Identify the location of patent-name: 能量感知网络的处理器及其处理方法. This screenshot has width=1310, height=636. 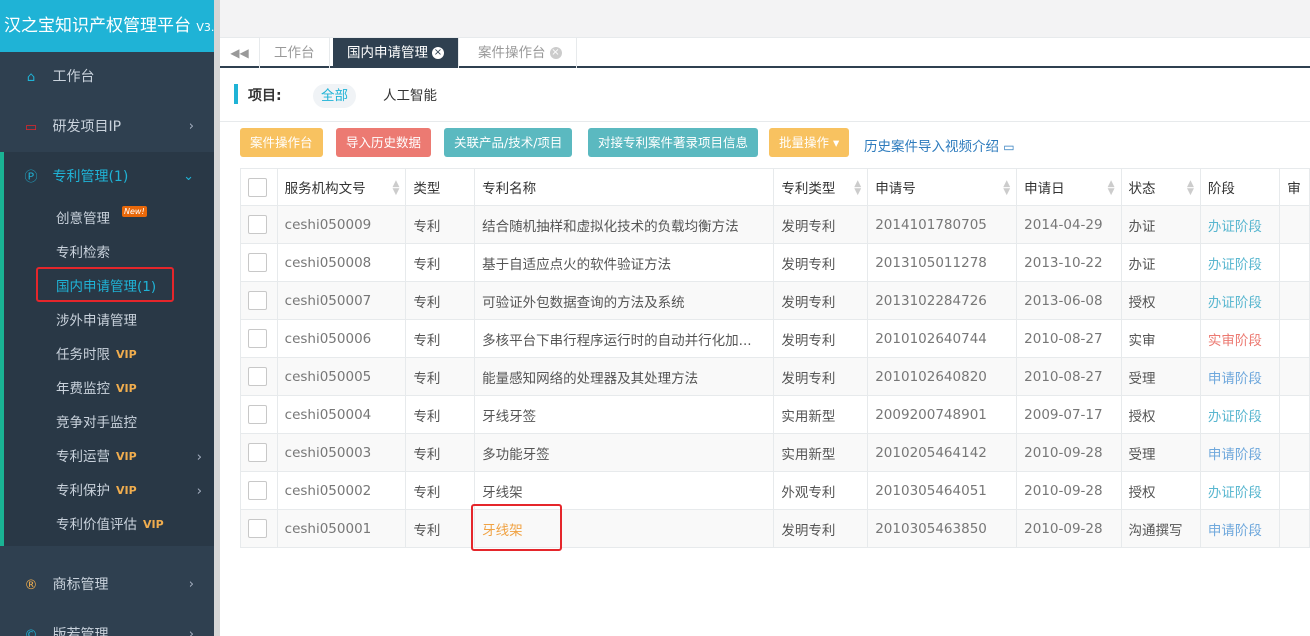
(590, 378).